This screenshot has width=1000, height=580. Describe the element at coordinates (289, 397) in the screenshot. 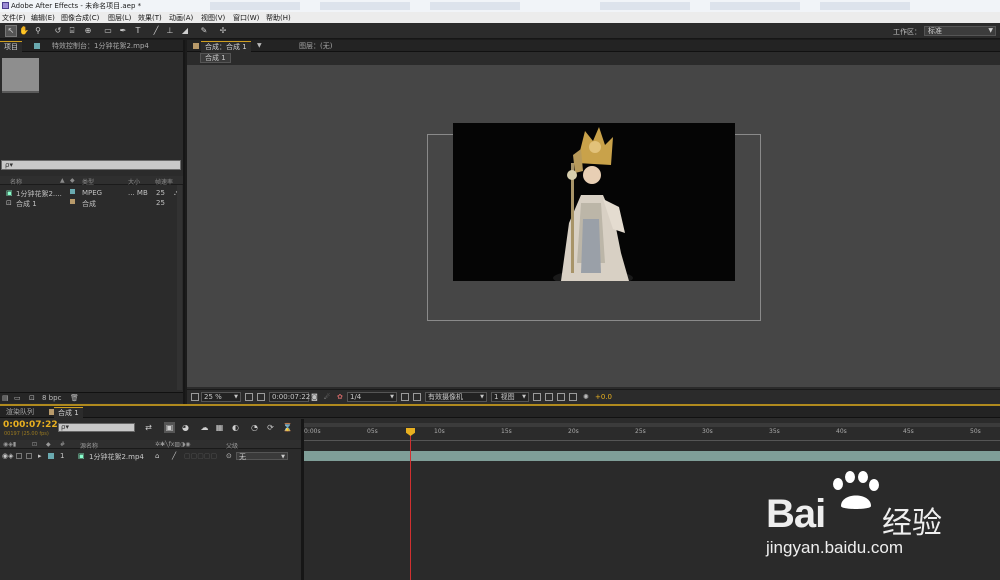

I see `current-time-display: 0:00:07:22` at that location.